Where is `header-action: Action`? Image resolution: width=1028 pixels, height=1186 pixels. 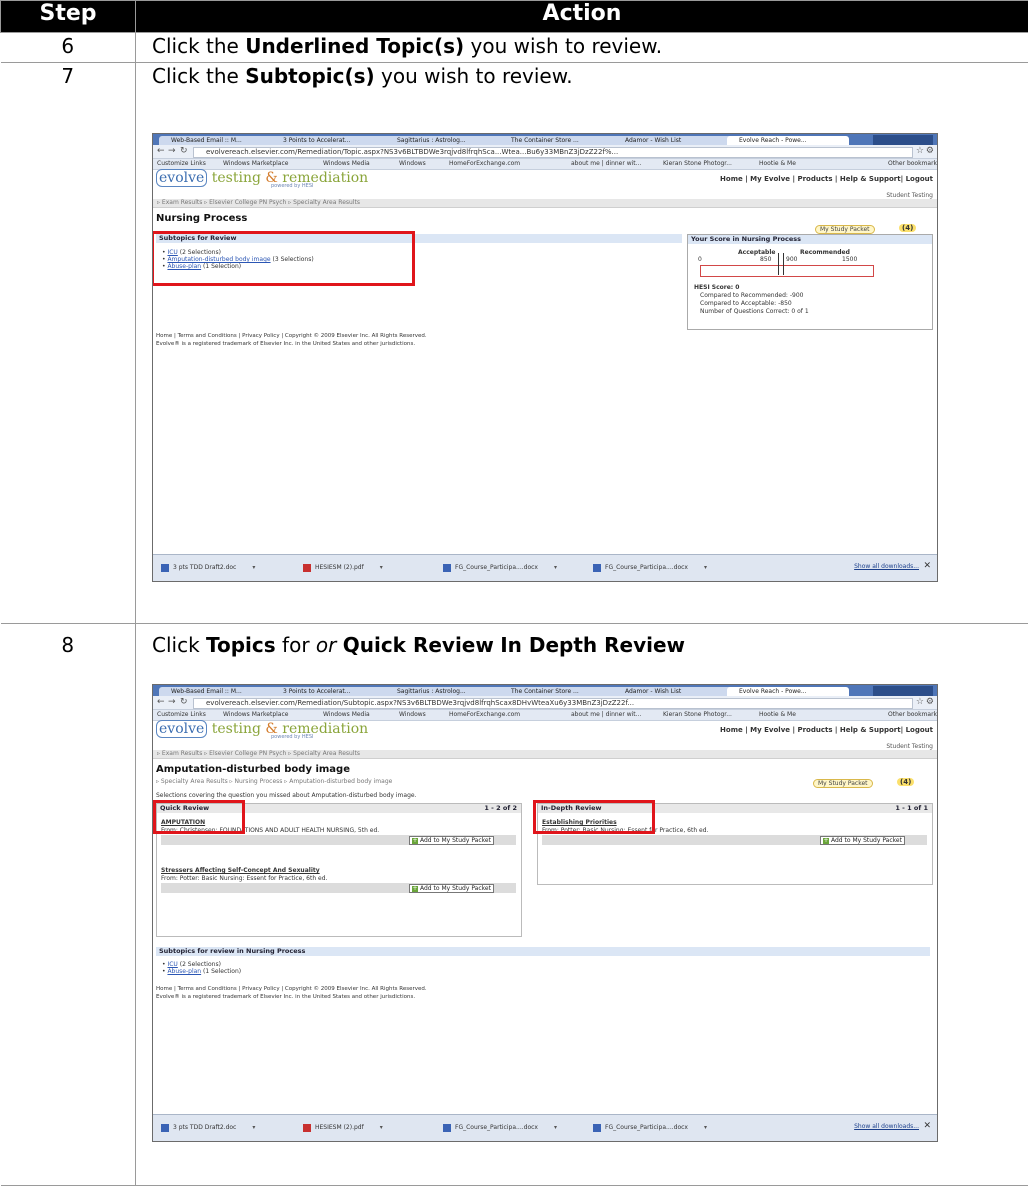 header-action: Action is located at coordinates (582, 17).